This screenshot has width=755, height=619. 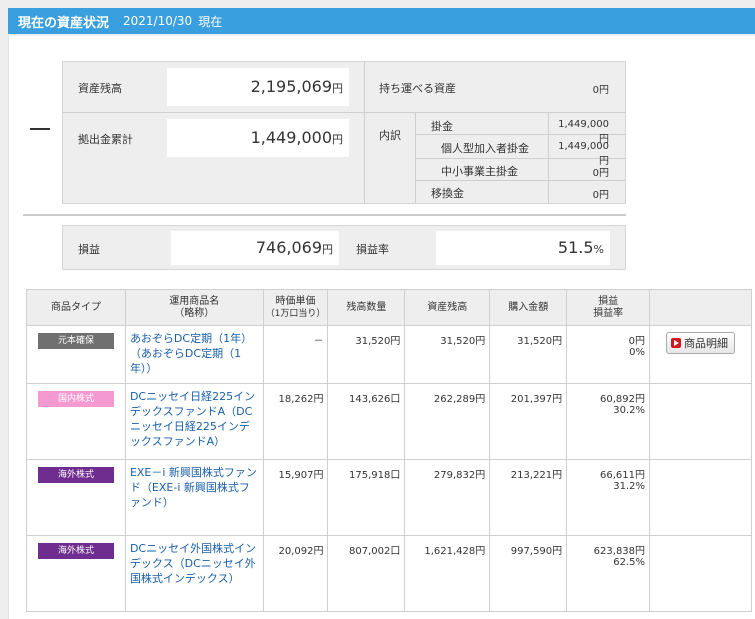 What do you see at coordinates (76, 307) in the screenshot?
I see `col-header-type: 商品タイプ` at bounding box center [76, 307].